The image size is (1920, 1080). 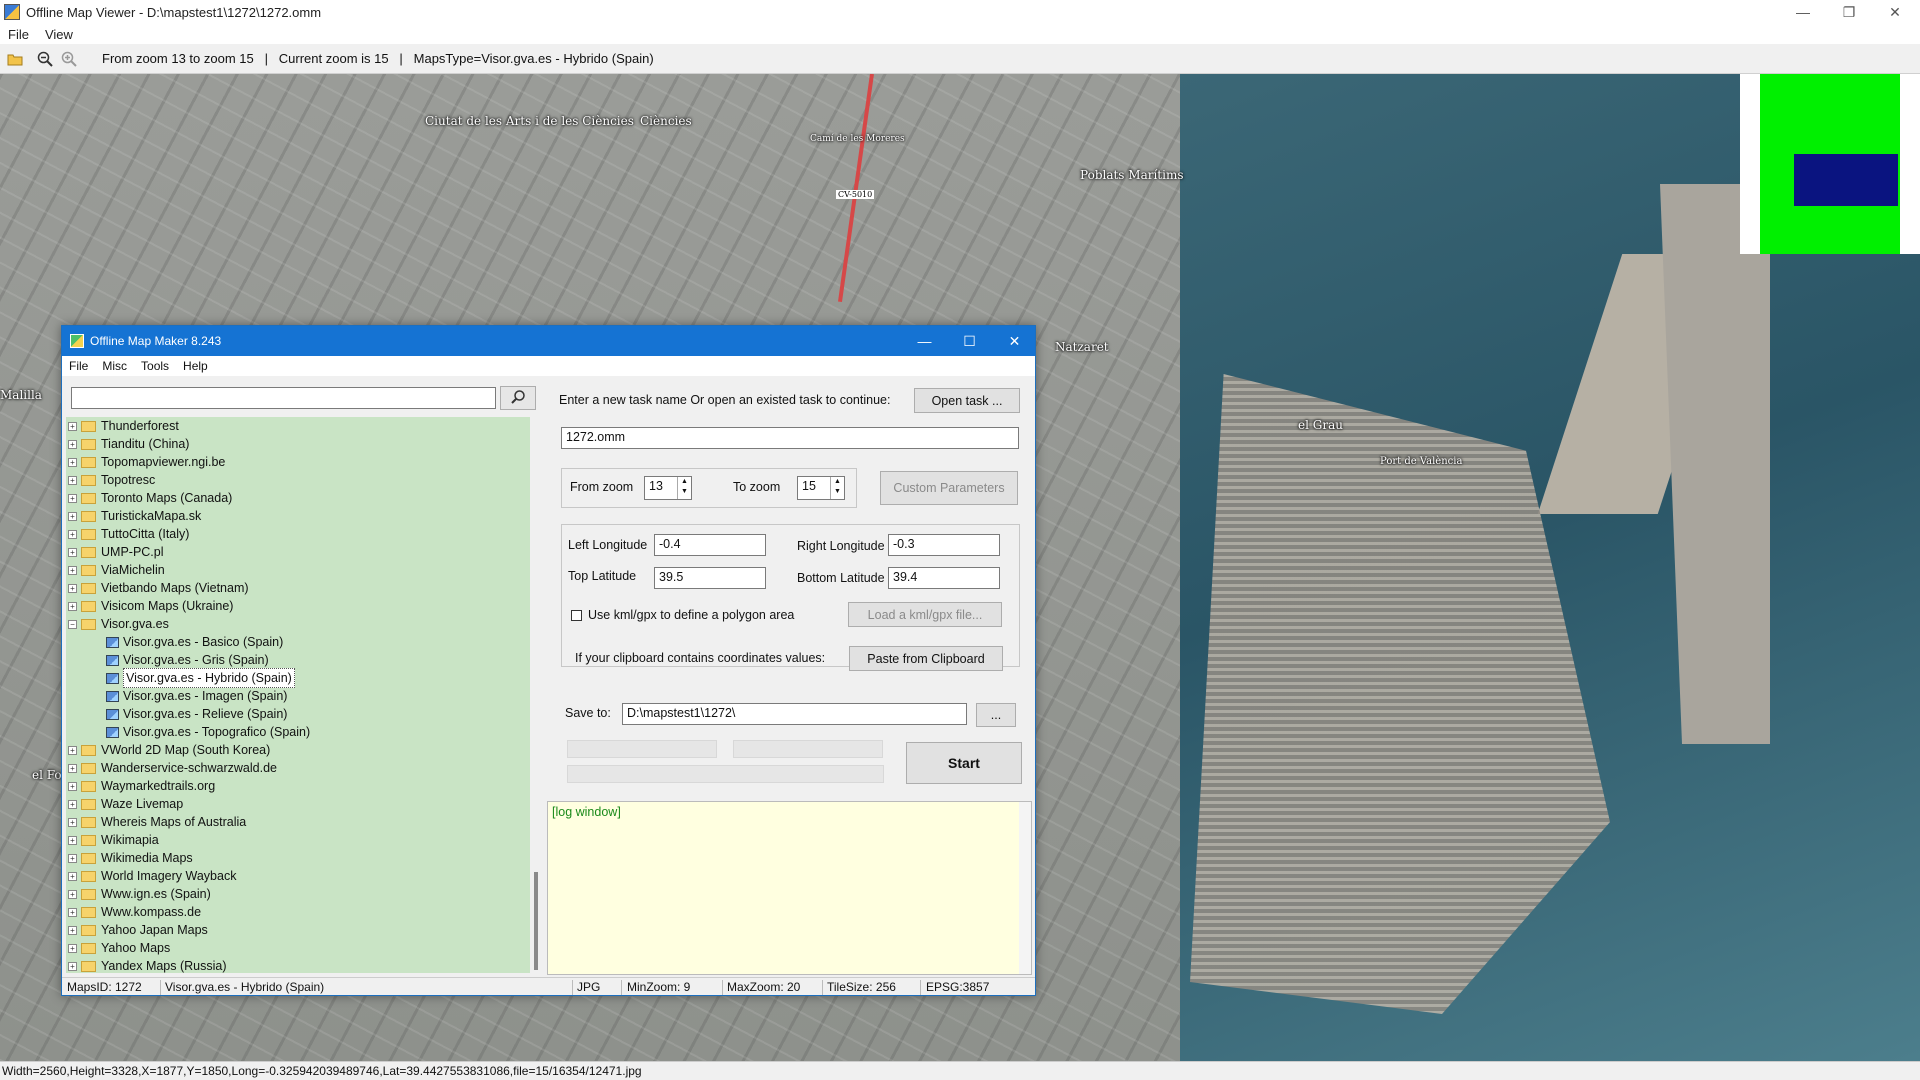 What do you see at coordinates (72, 624) in the screenshot?
I see `expand-toggle-icon: −` at bounding box center [72, 624].